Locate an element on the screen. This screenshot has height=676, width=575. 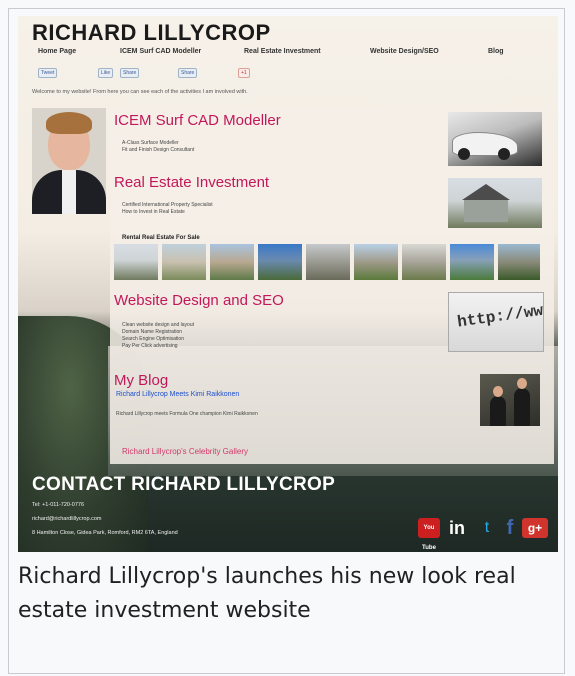
real-estate-line-2: How to Invest in Real Estate is located at coordinates (153, 212).